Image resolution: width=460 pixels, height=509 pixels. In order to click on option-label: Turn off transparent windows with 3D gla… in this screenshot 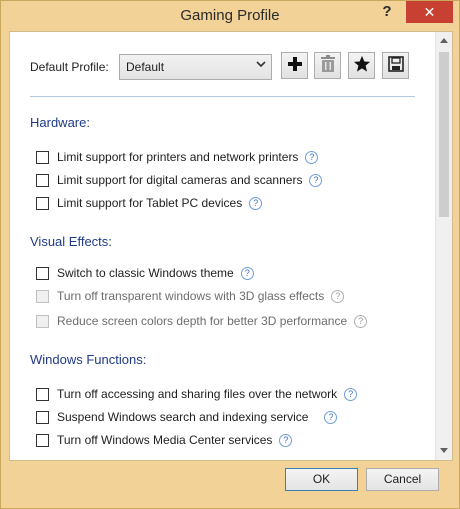, I will do `click(191, 296)`.